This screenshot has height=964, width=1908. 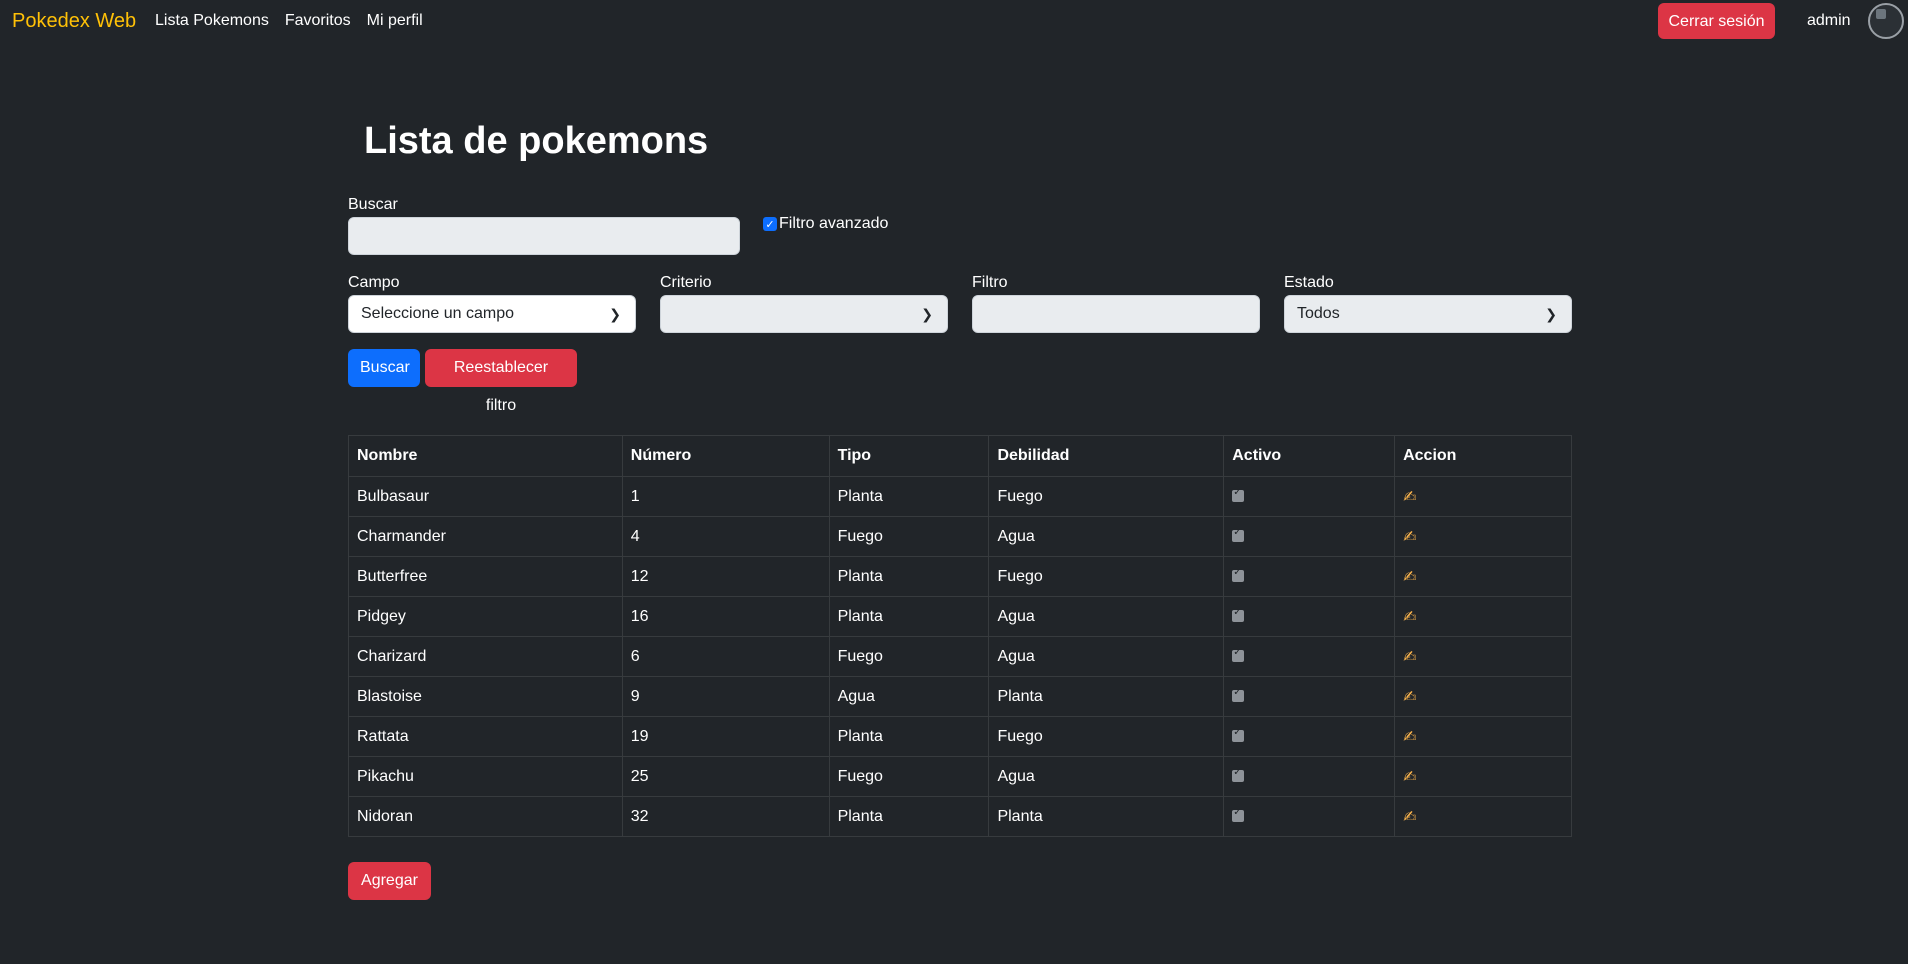 I want to click on search-label: Buscar, so click(x=373, y=204).